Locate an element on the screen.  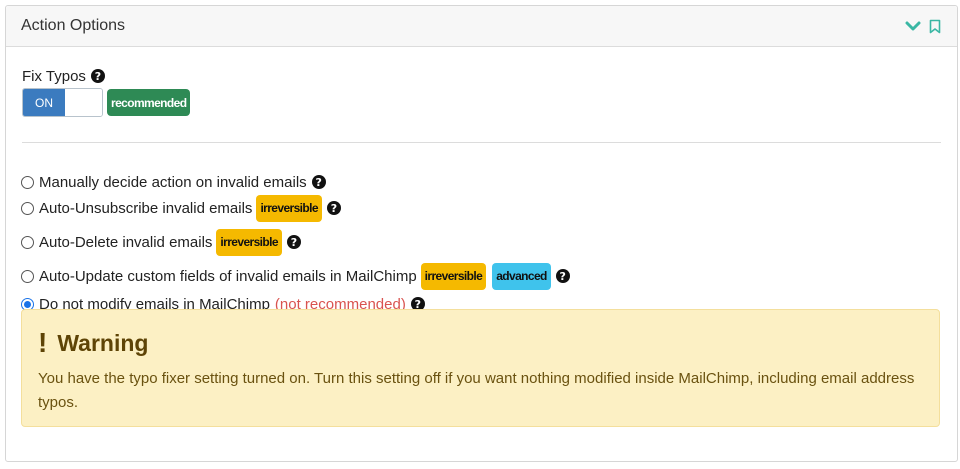
option-label: Auto-Unsubscribe invalid emails is located at coordinates (146, 208).